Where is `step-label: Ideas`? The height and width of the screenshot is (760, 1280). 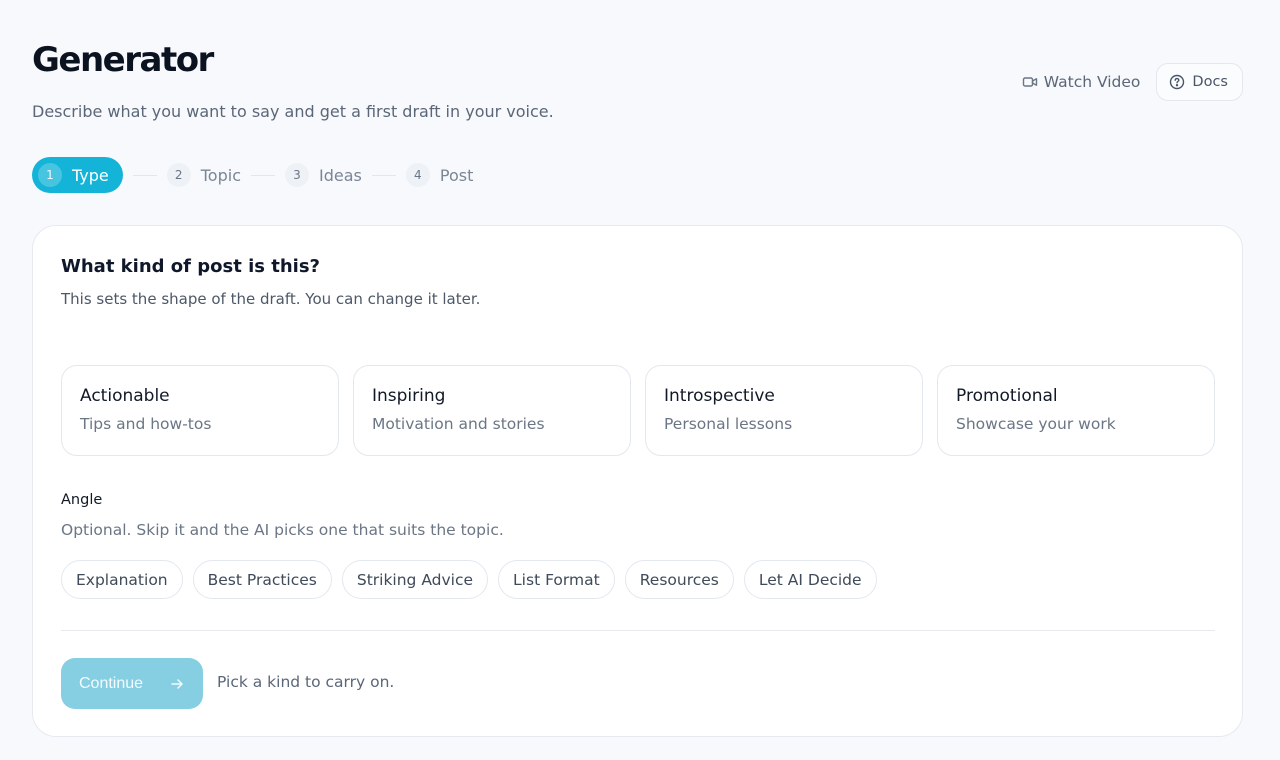
step-label: Ideas is located at coordinates (340, 175).